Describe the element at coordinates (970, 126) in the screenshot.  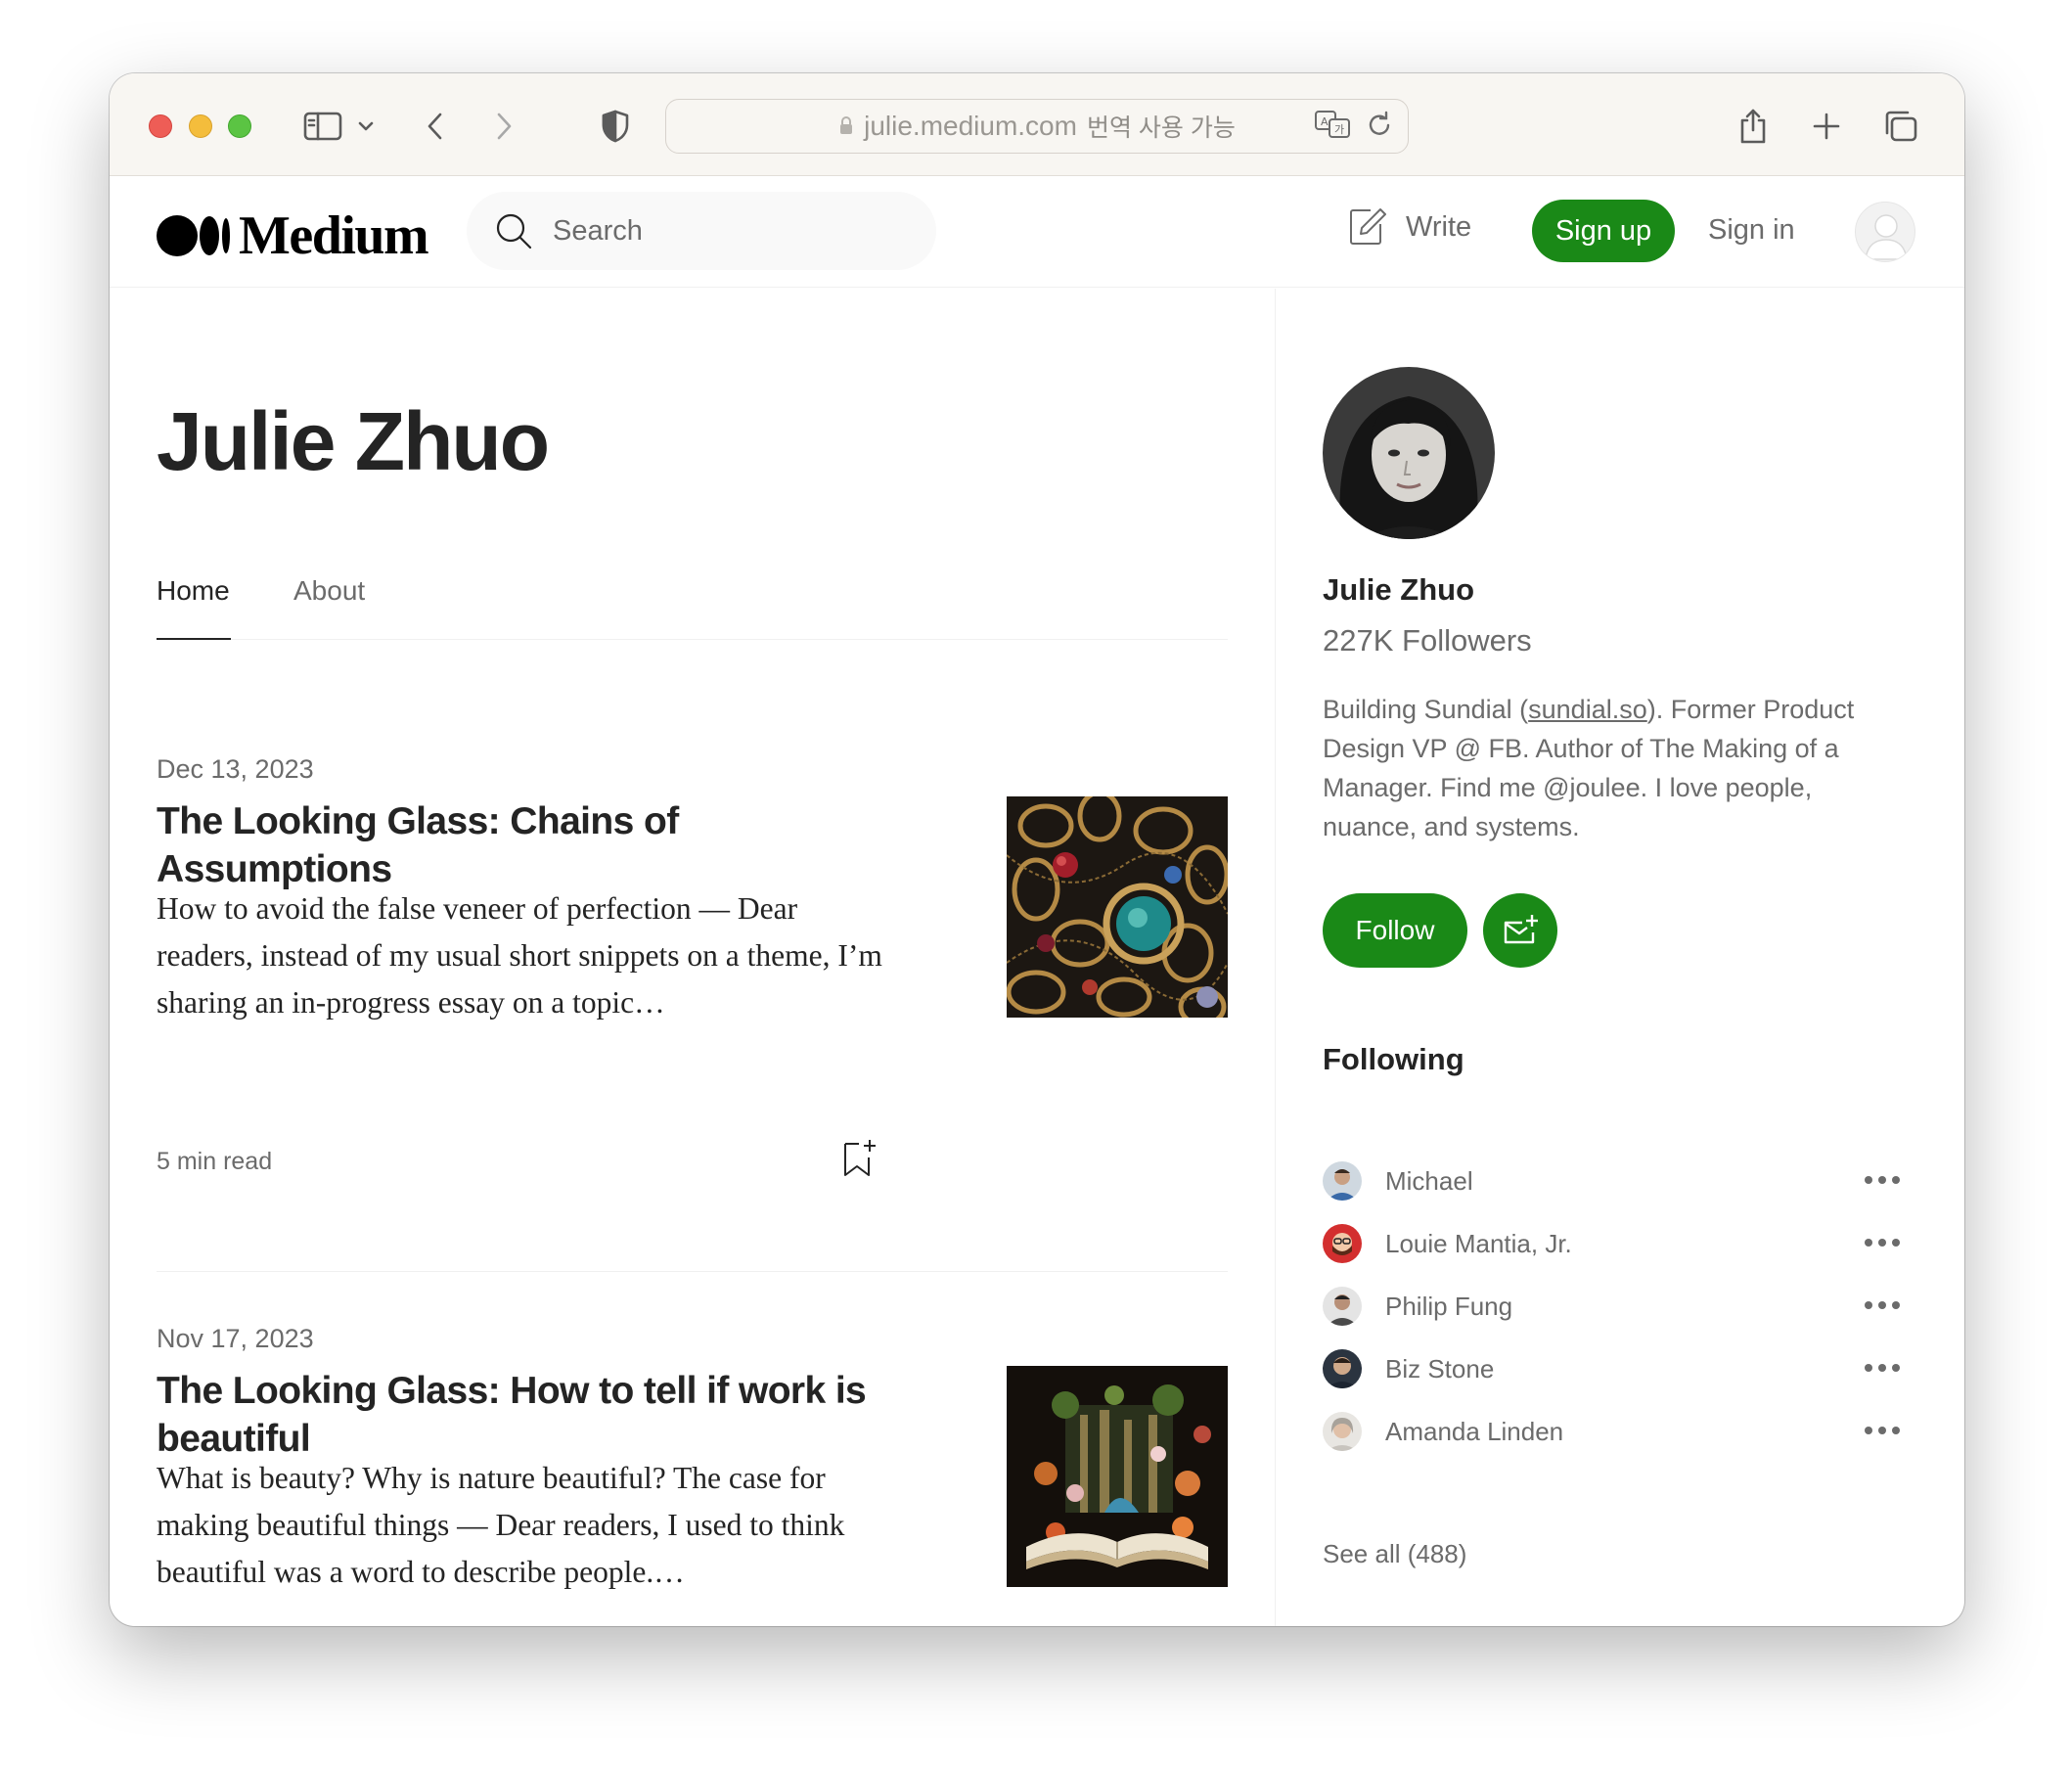
I see `url-text: julie.medium.com` at that location.